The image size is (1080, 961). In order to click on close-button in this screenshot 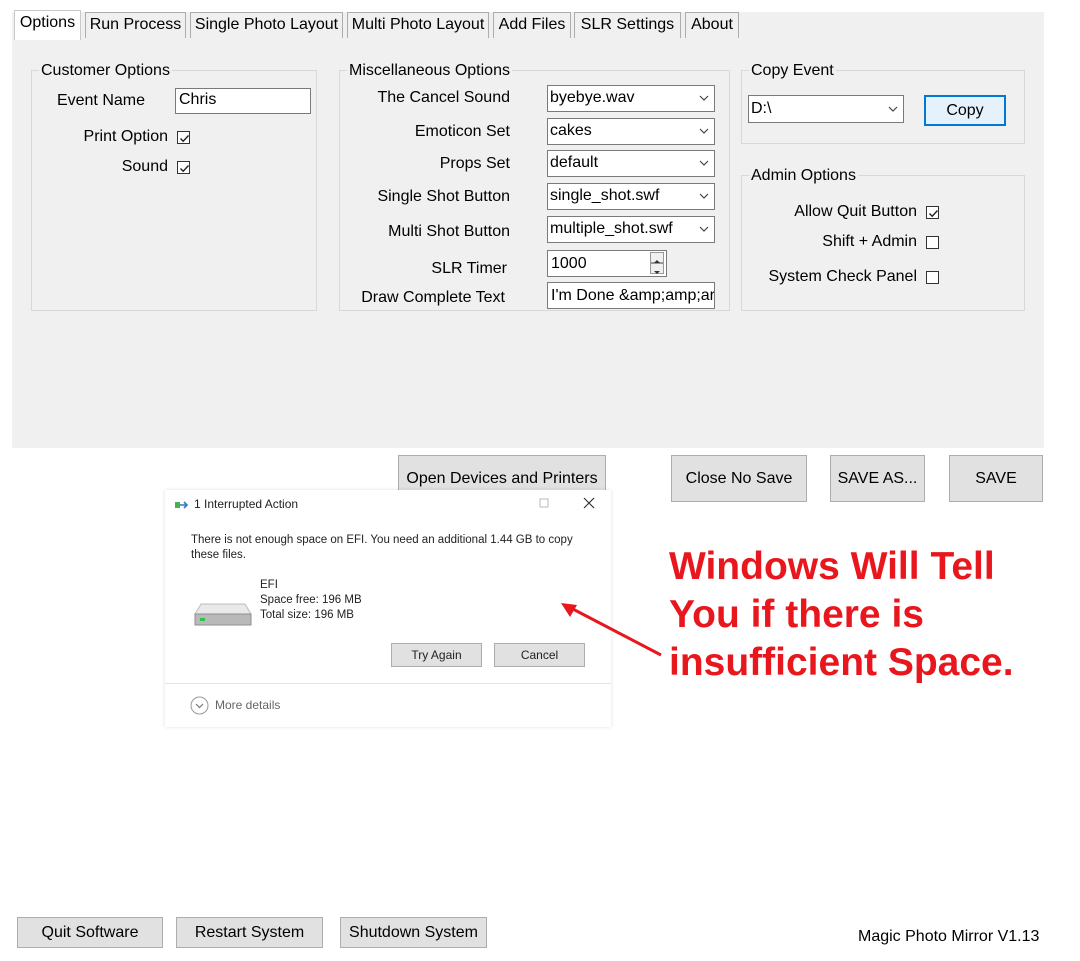, I will do `click(589, 503)`.